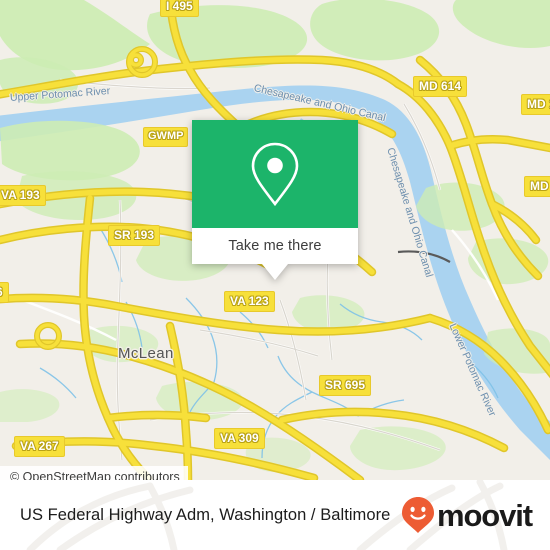 The image size is (550, 550). What do you see at coordinates (484, 515) in the screenshot?
I see `moovit-wordmark: moovit` at bounding box center [484, 515].